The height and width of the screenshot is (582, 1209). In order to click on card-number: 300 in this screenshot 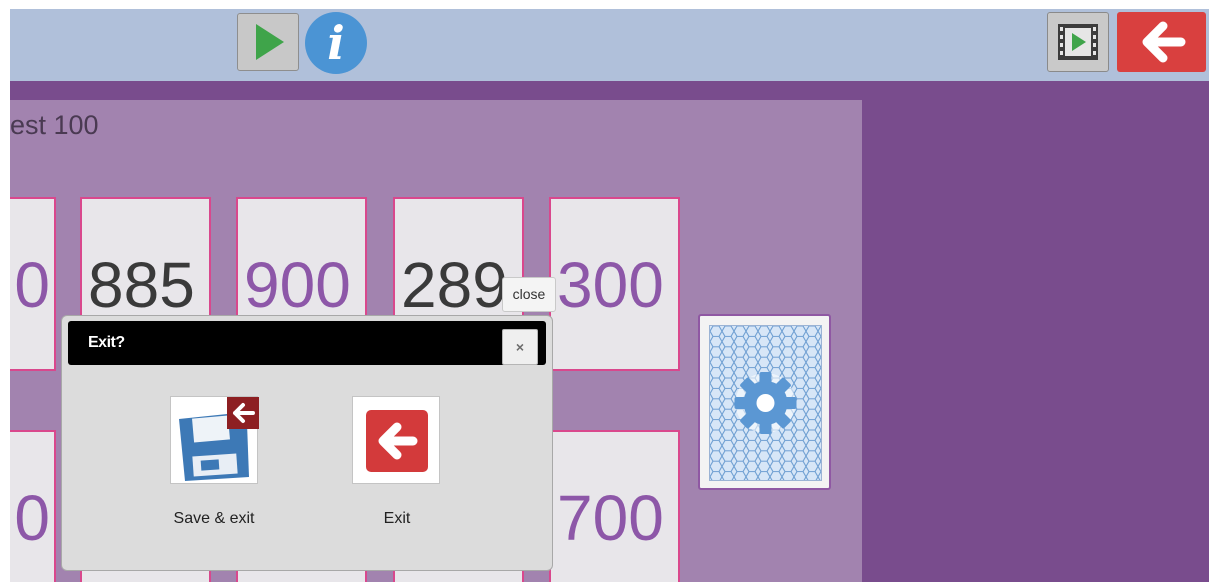, I will do `click(610, 285)`.